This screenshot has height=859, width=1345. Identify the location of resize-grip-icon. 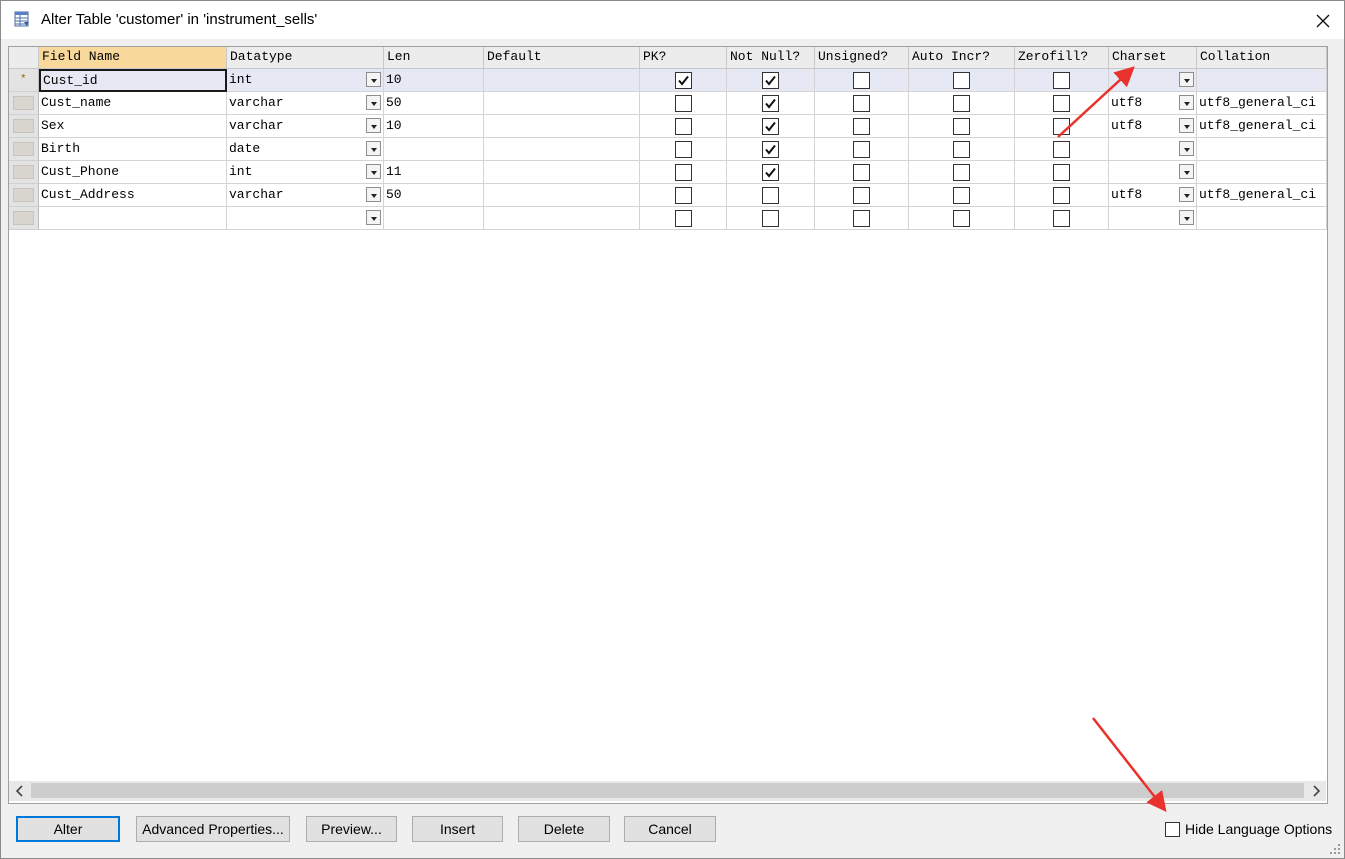
(1335, 849).